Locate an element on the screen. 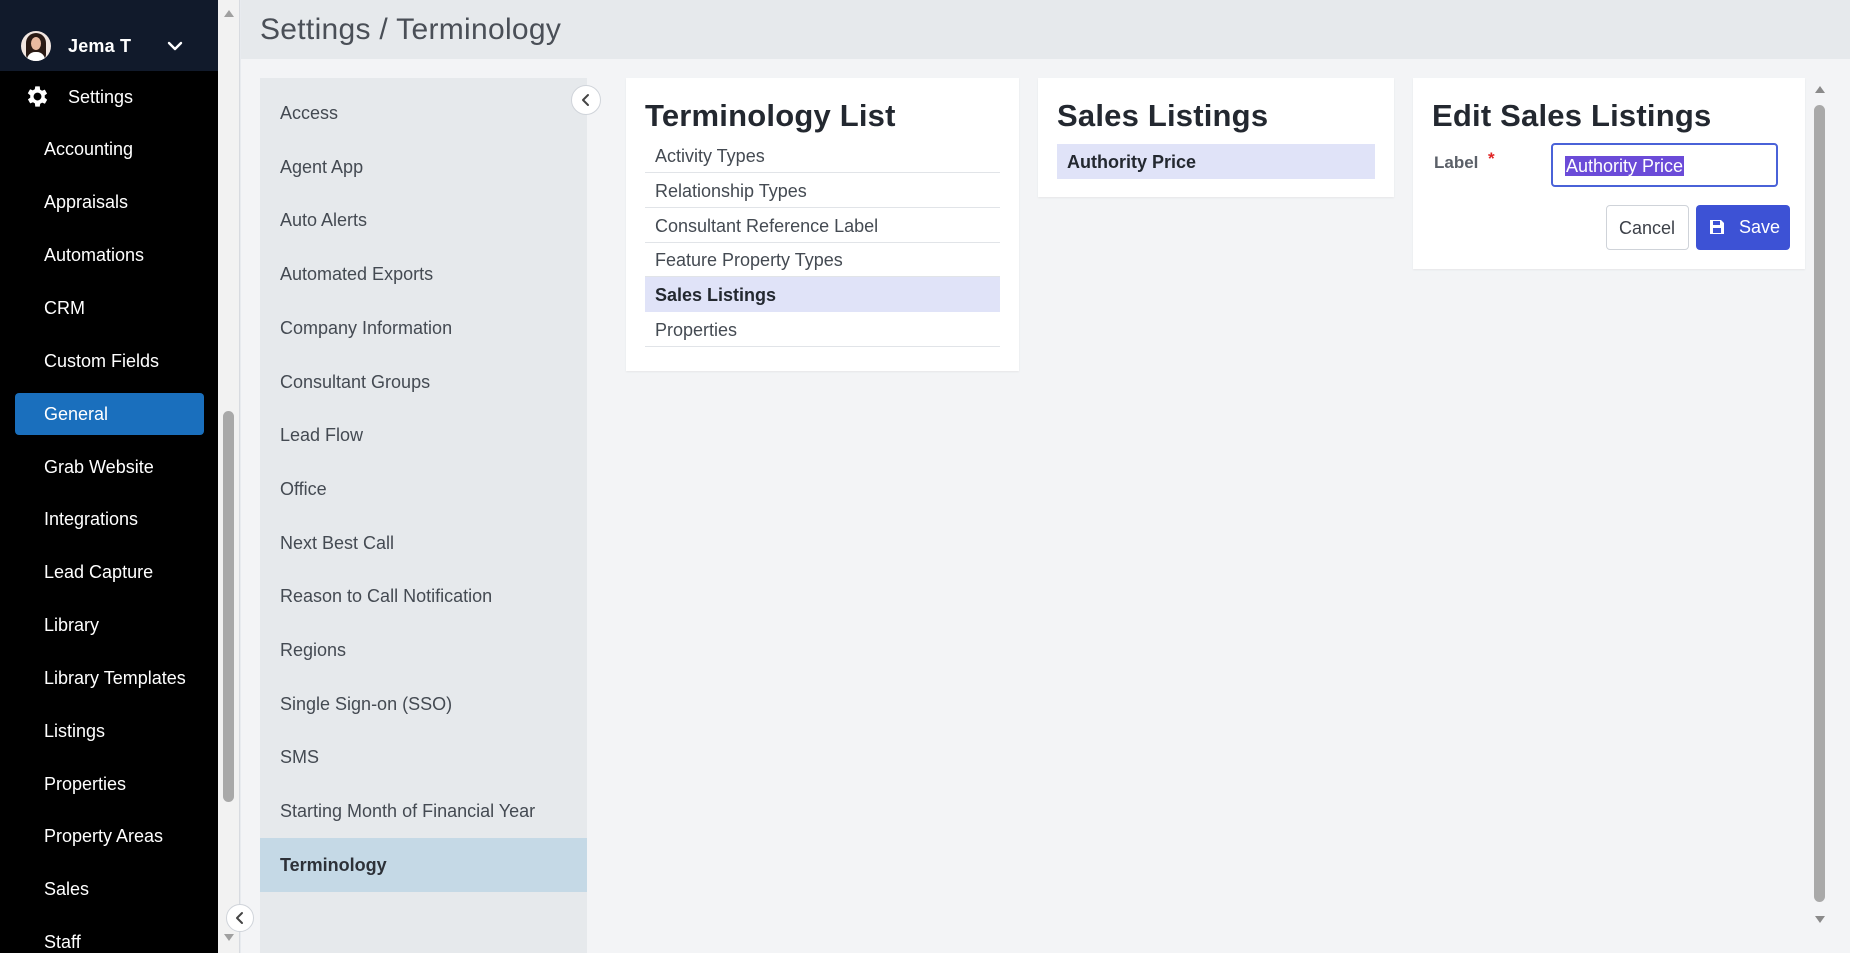 The width and height of the screenshot is (1850, 953). sidebar-item-crm: CRM is located at coordinates (109, 308).